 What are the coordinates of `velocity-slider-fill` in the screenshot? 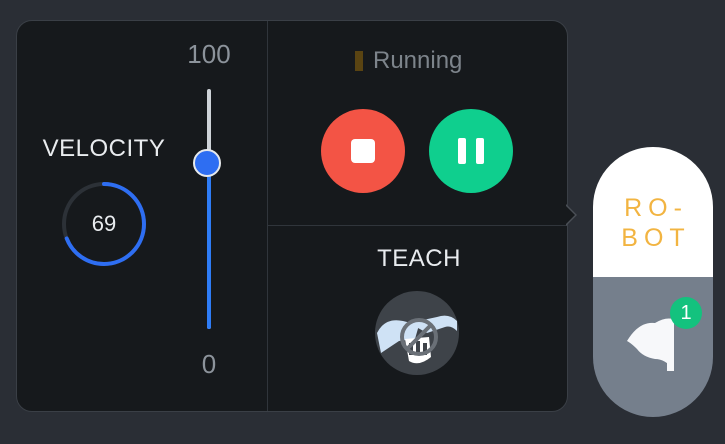 It's located at (209, 246).